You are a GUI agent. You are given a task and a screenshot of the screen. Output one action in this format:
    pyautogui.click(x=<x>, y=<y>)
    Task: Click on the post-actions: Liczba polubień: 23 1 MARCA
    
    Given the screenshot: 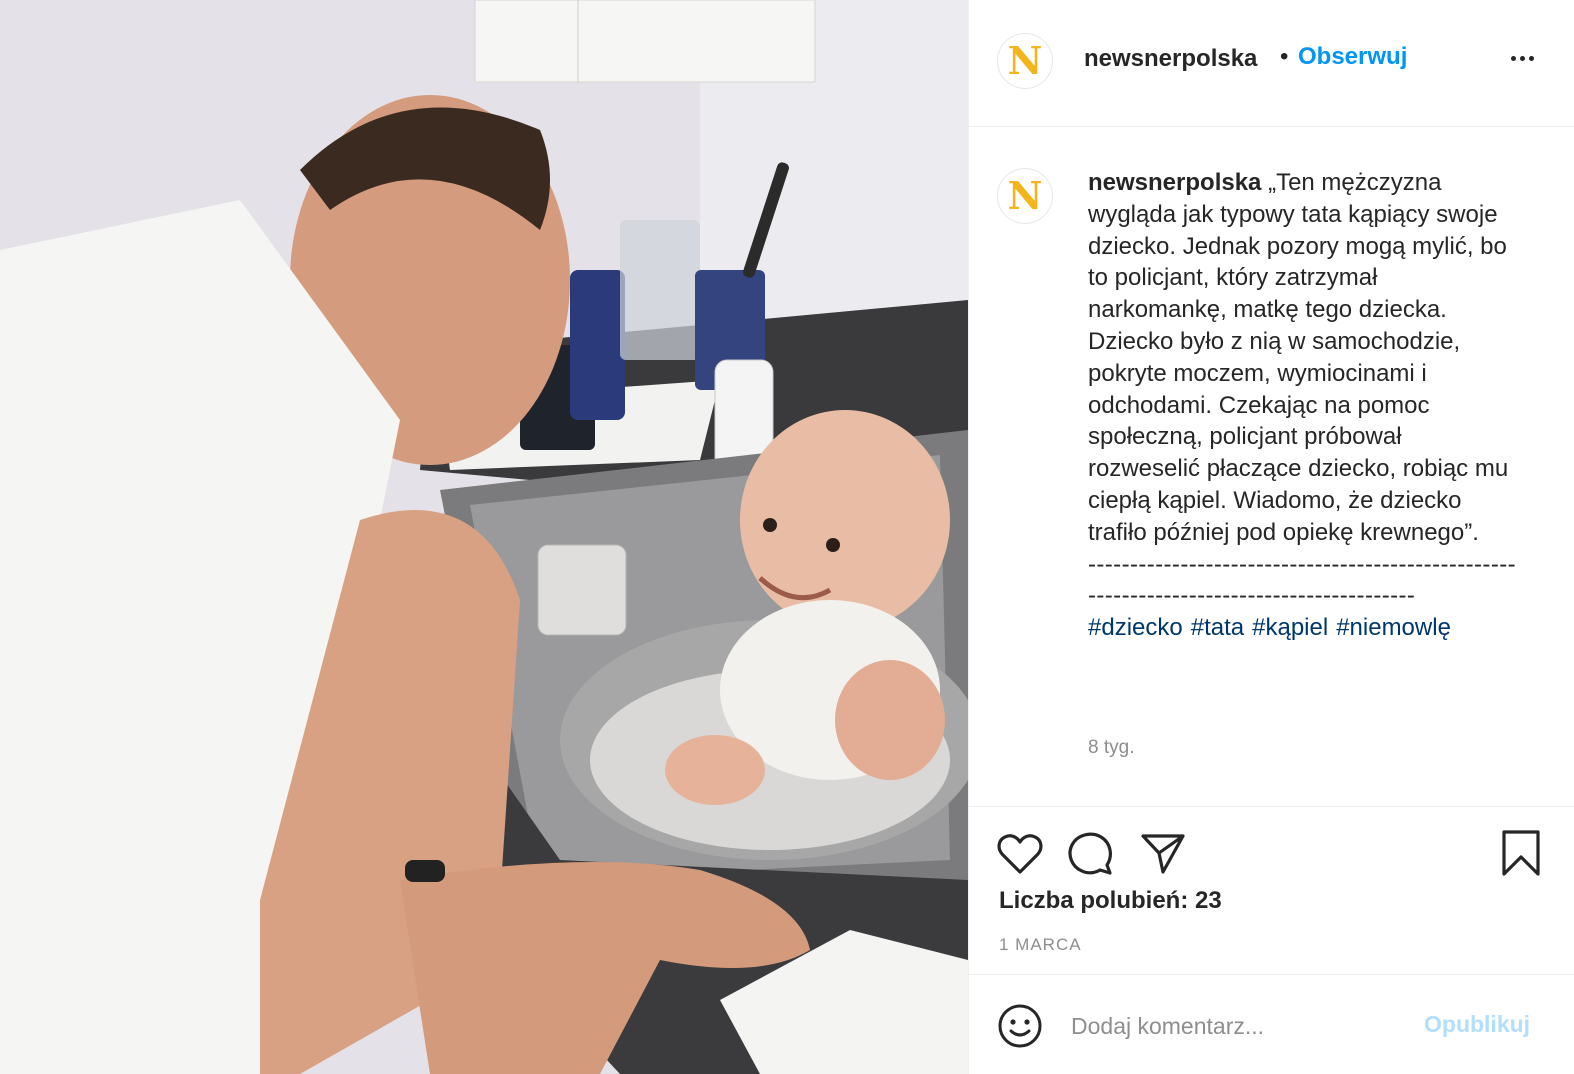 What is the action you would take?
    pyautogui.click(x=1271, y=890)
    